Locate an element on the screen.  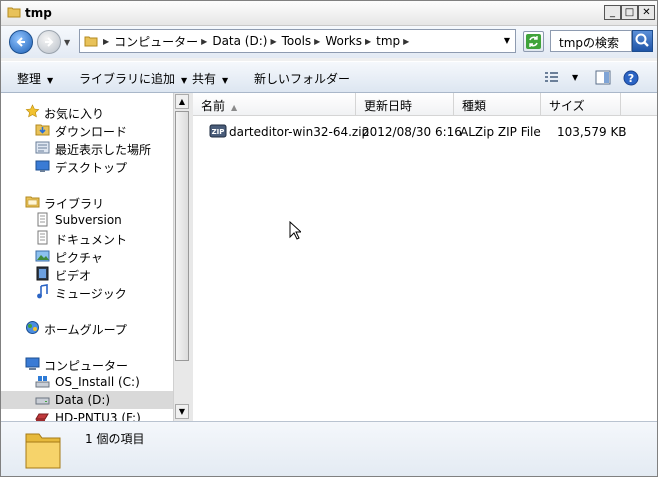
nav-music-label: ミュージック is located at coordinates (91, 294).